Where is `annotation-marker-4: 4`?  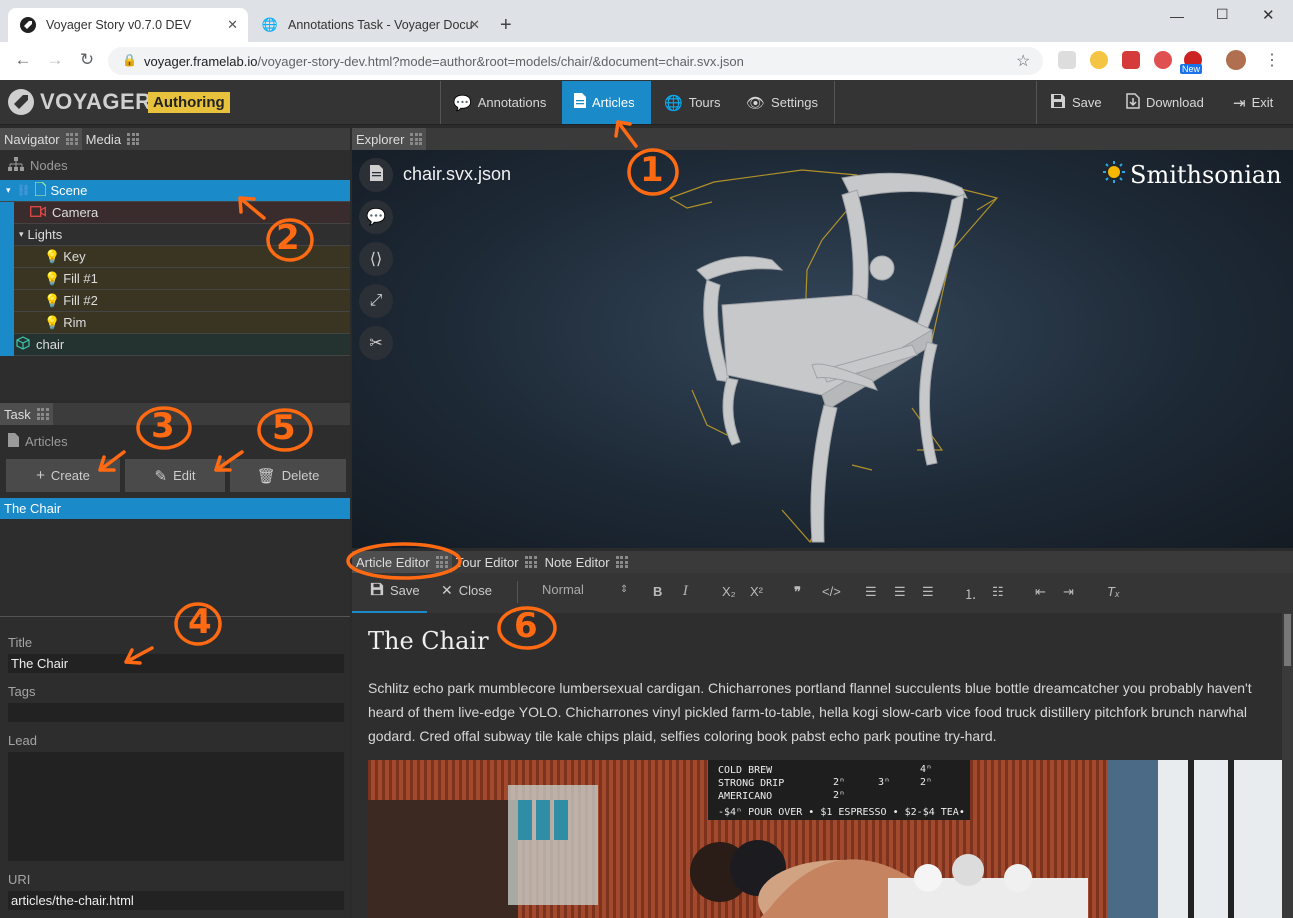
annotation-marker-4: 4 is located at coordinates (200, 622).